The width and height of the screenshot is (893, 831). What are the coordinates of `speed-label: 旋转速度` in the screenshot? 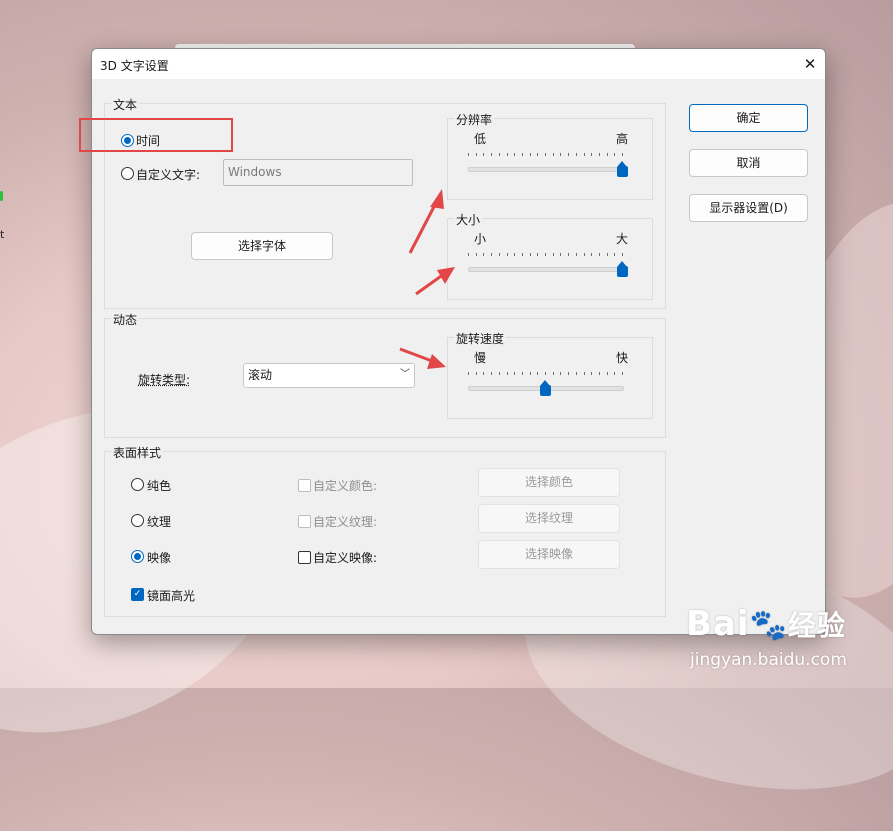 It's located at (480, 338).